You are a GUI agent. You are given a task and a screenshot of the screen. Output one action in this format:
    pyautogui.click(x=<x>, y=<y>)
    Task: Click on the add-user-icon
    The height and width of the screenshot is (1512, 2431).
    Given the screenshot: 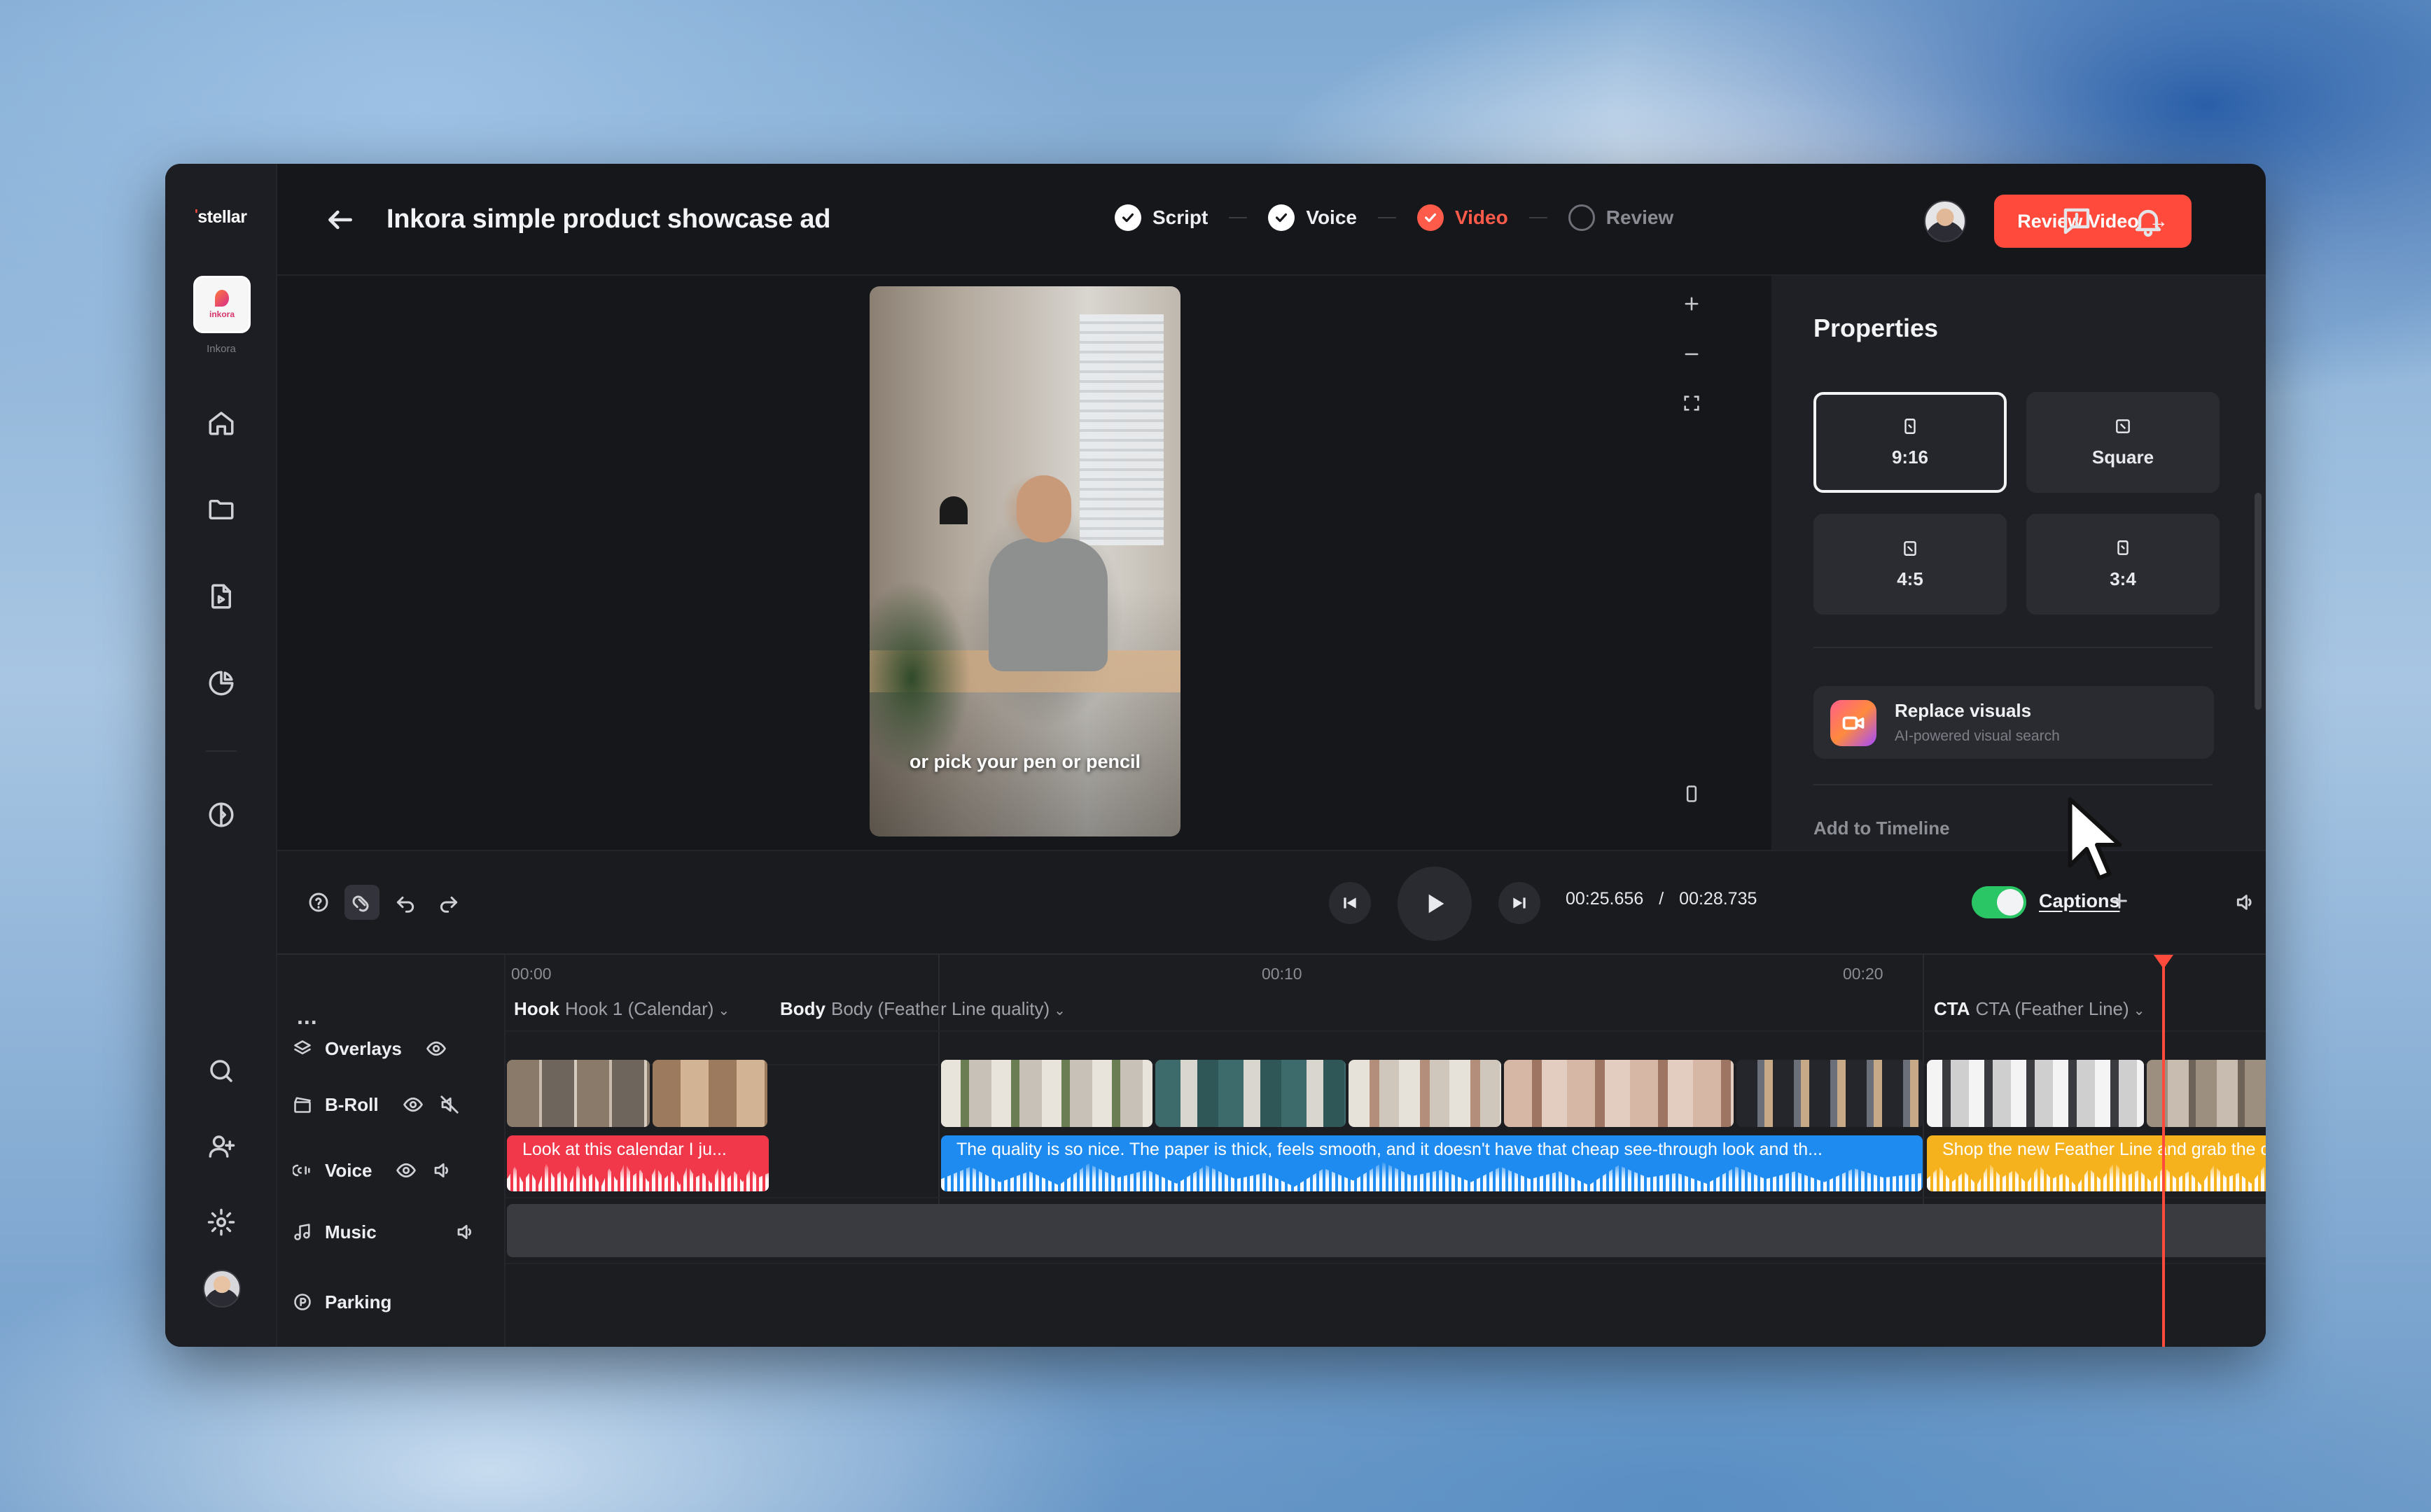 What is the action you would take?
    pyautogui.click(x=221, y=1147)
    